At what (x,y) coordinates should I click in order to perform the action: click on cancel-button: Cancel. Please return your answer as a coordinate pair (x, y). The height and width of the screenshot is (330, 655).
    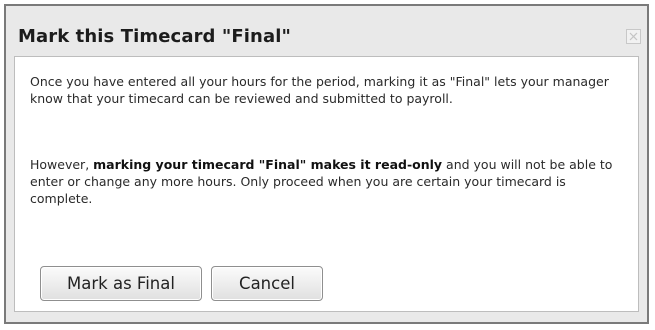
    Looking at the image, I should click on (267, 283).